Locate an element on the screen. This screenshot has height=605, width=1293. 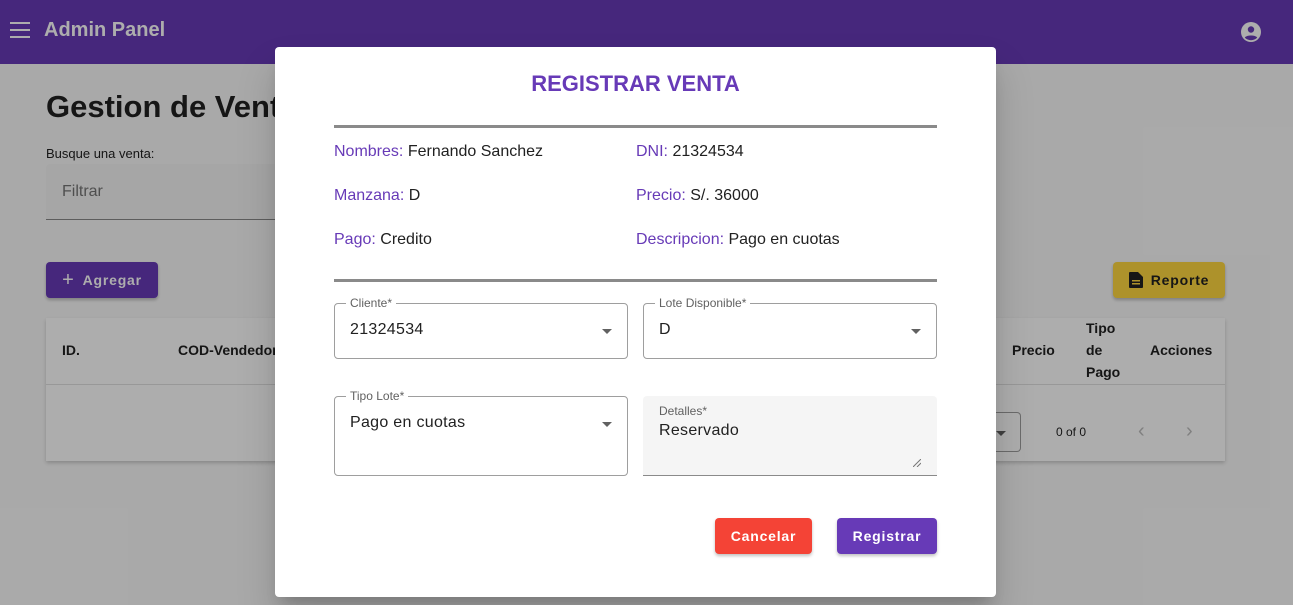
dialog-title: REGISTRAR VENTA is located at coordinates (635, 83).